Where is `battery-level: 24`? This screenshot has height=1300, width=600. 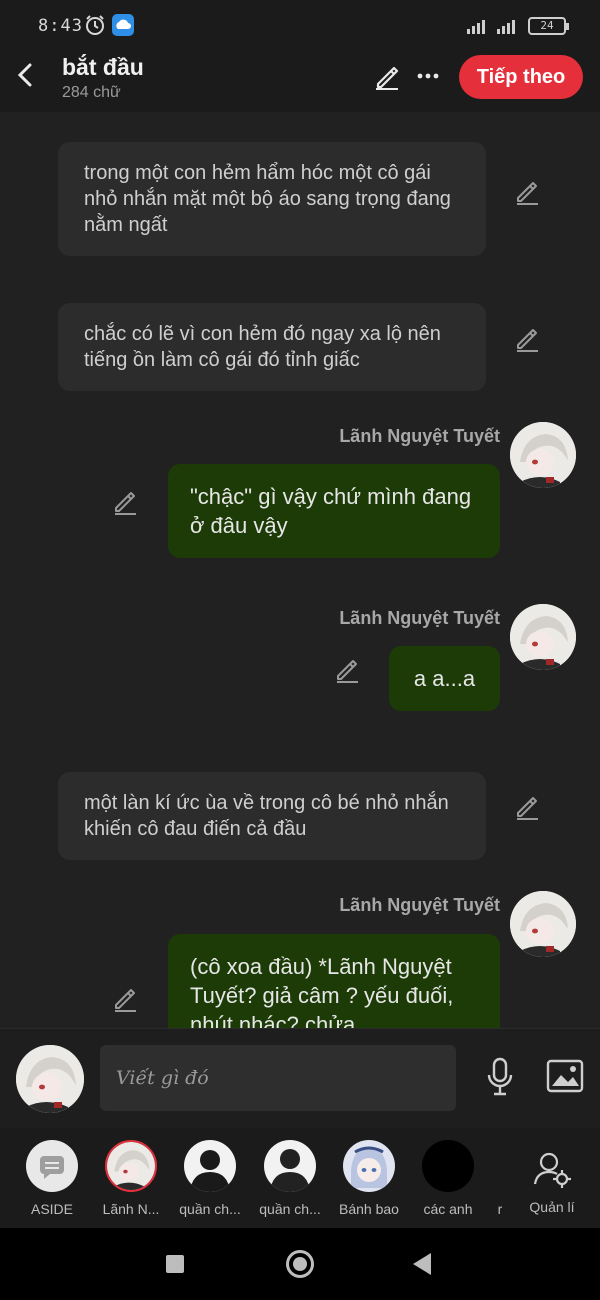 battery-level: 24 is located at coordinates (547, 25).